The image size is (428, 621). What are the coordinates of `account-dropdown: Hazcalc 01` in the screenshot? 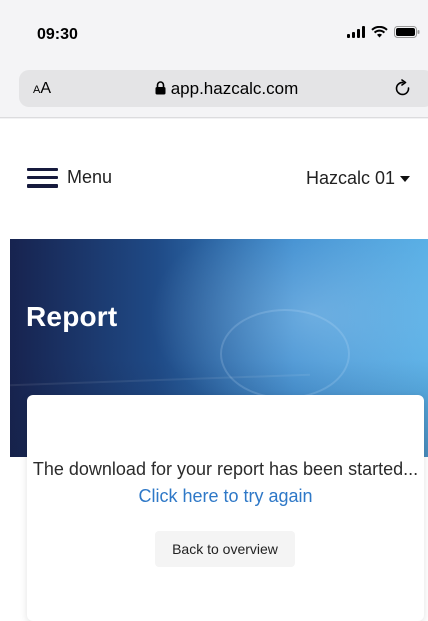 It's located at (358, 178).